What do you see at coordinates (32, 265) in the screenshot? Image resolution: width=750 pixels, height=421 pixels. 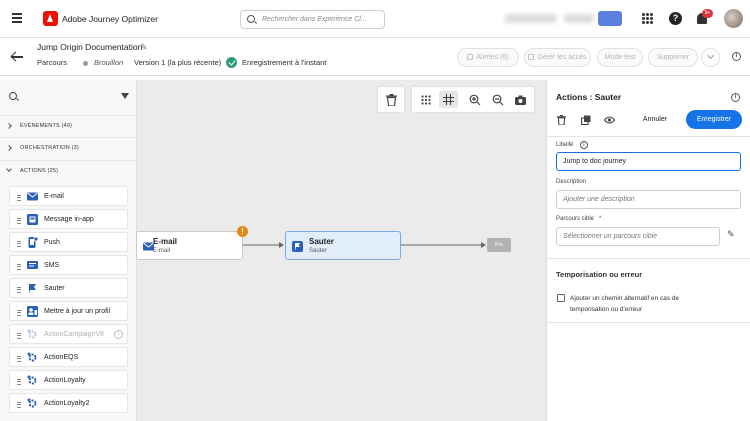 I see `sms-icon` at bounding box center [32, 265].